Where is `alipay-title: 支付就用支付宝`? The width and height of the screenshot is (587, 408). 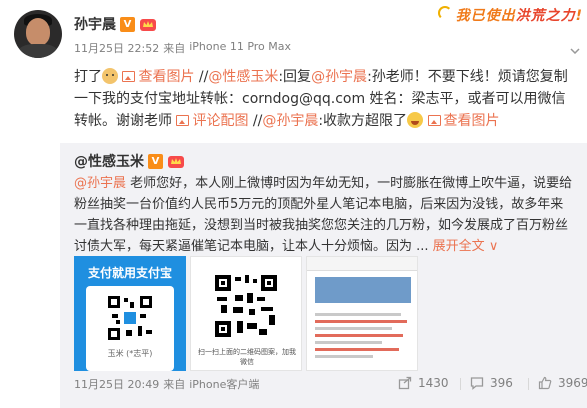
alipay-title: 支付就用支付宝 is located at coordinates (129, 273).